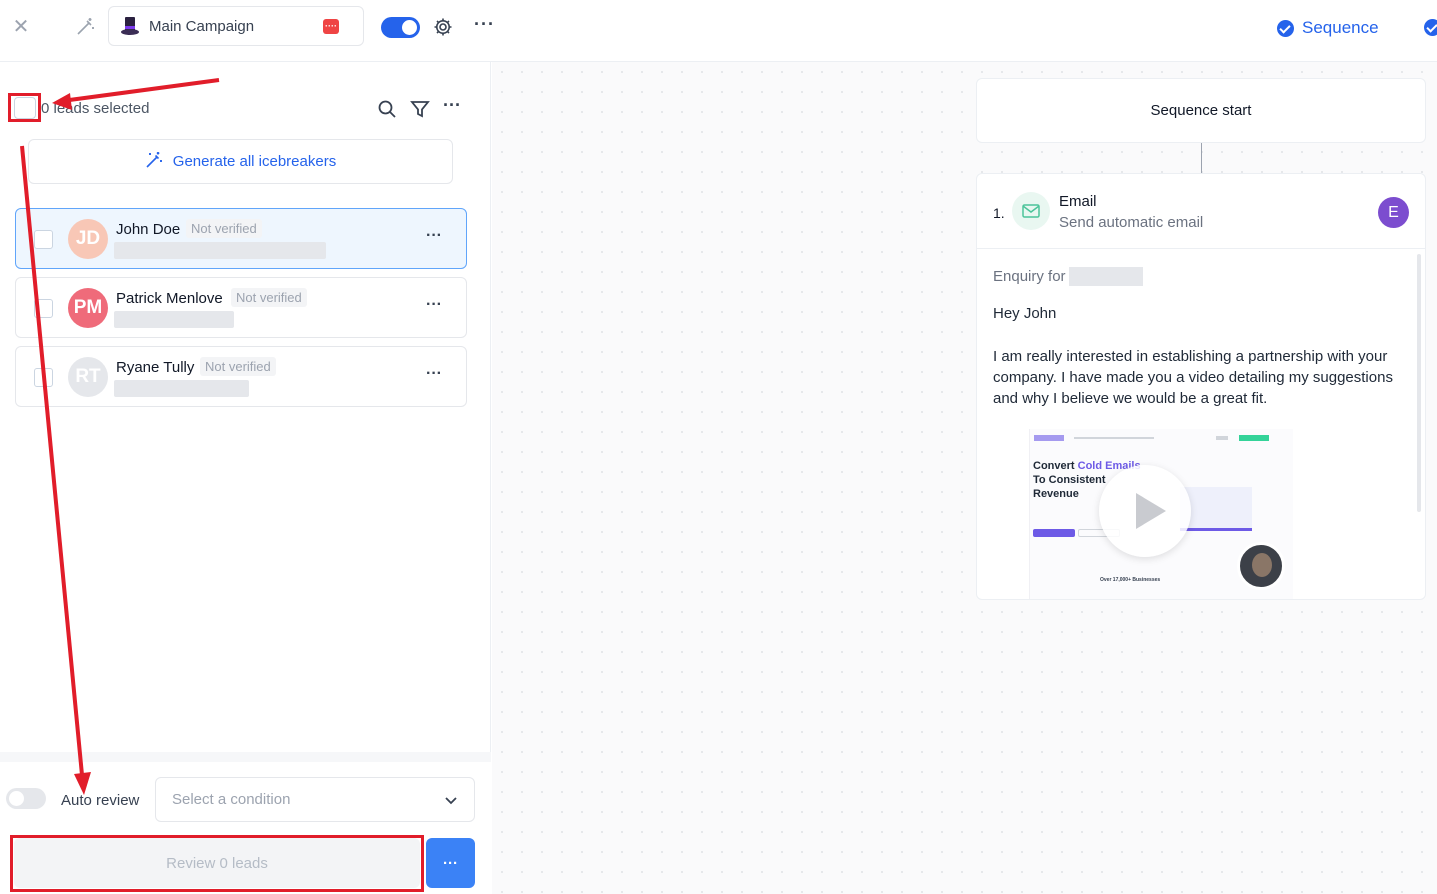 The image size is (1437, 894). I want to click on step-owner-avatar: E, so click(1393, 212).